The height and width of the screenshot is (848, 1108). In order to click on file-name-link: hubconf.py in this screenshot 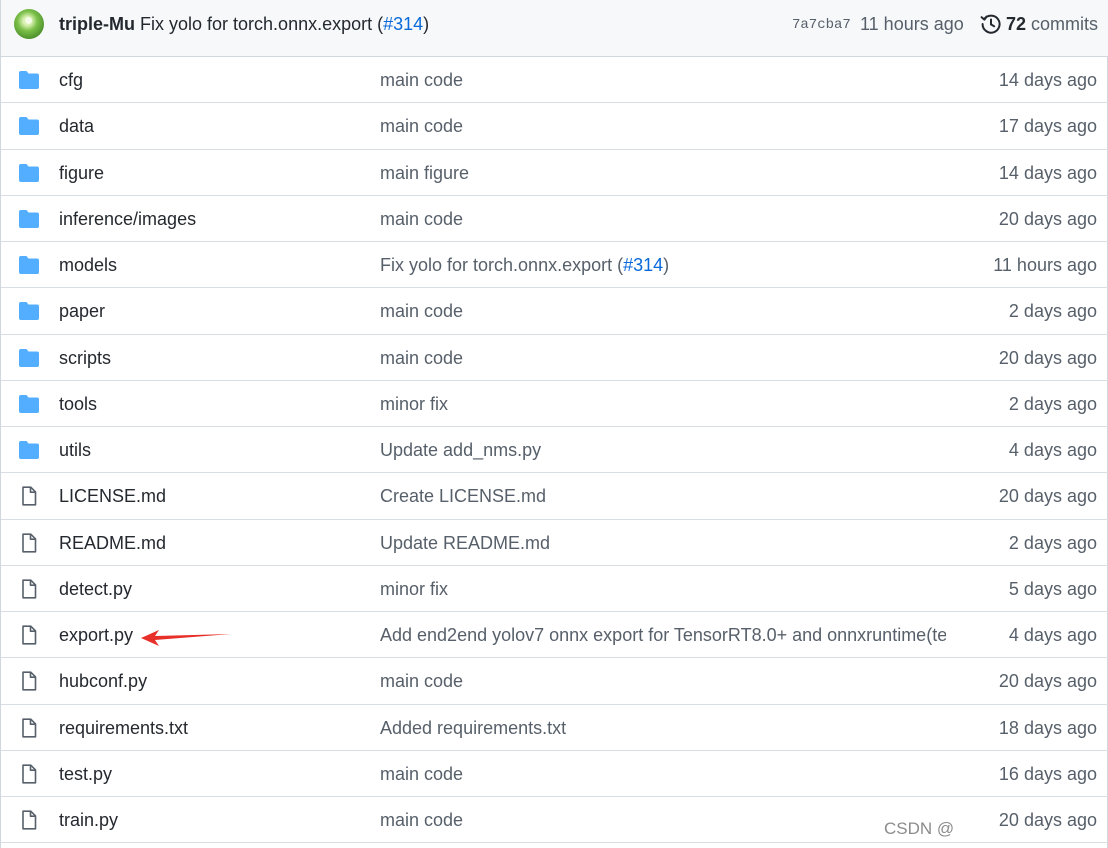, I will do `click(103, 681)`.